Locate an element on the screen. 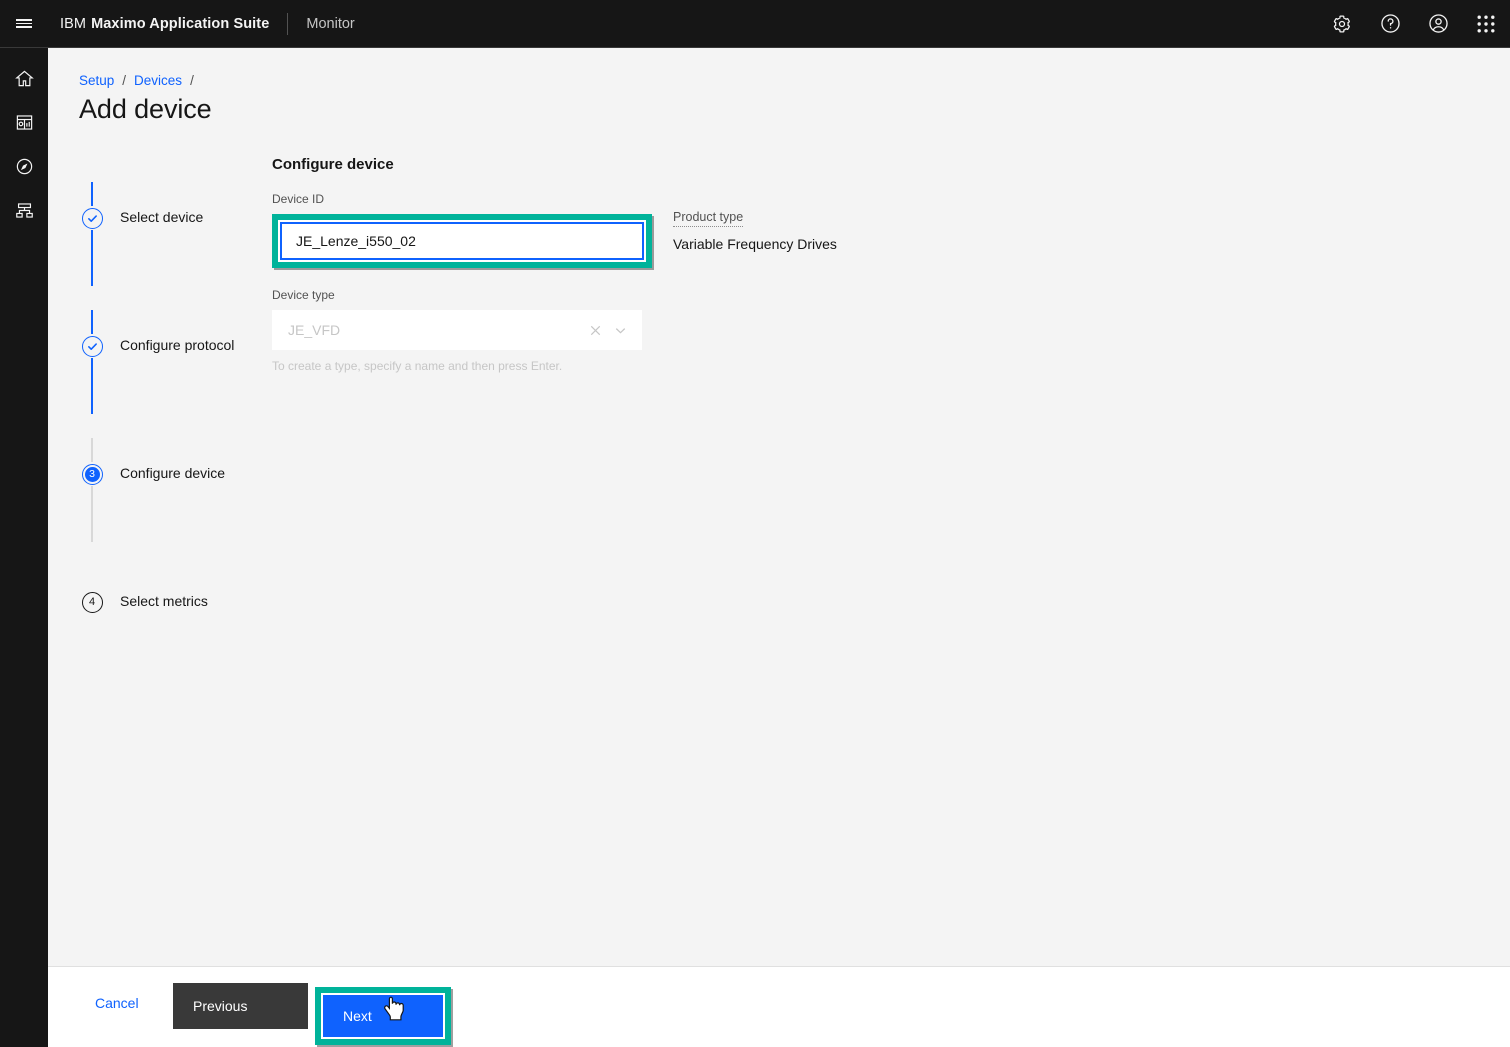 The image size is (1510, 1047). settings-icon is located at coordinates (1342, 23).